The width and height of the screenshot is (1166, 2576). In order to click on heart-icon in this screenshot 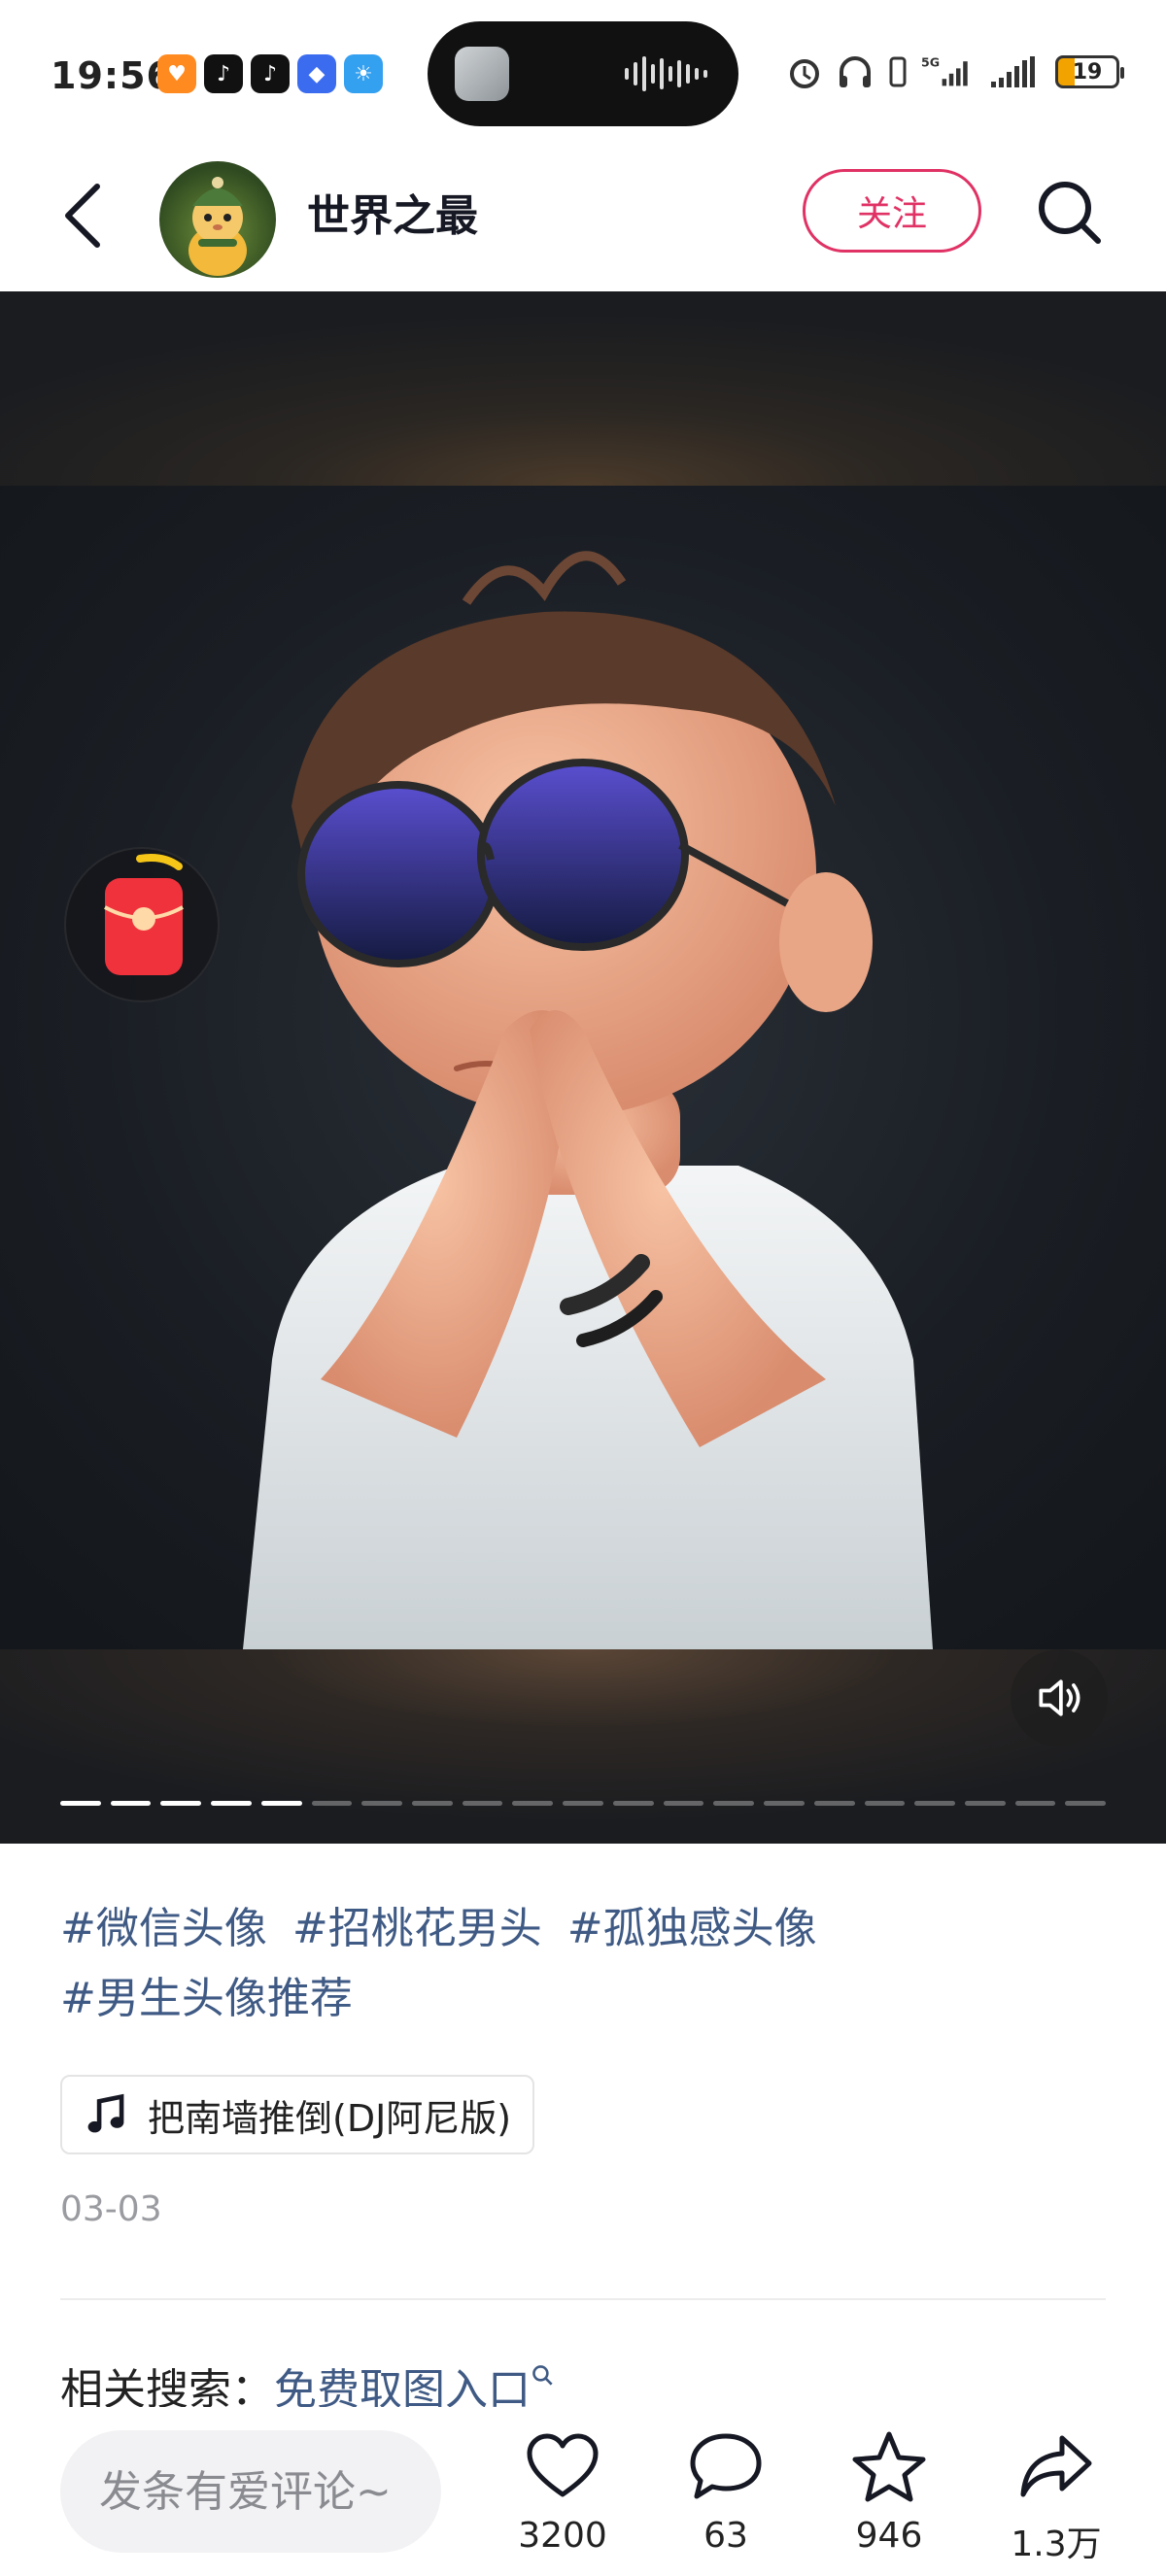, I will do `click(563, 2465)`.